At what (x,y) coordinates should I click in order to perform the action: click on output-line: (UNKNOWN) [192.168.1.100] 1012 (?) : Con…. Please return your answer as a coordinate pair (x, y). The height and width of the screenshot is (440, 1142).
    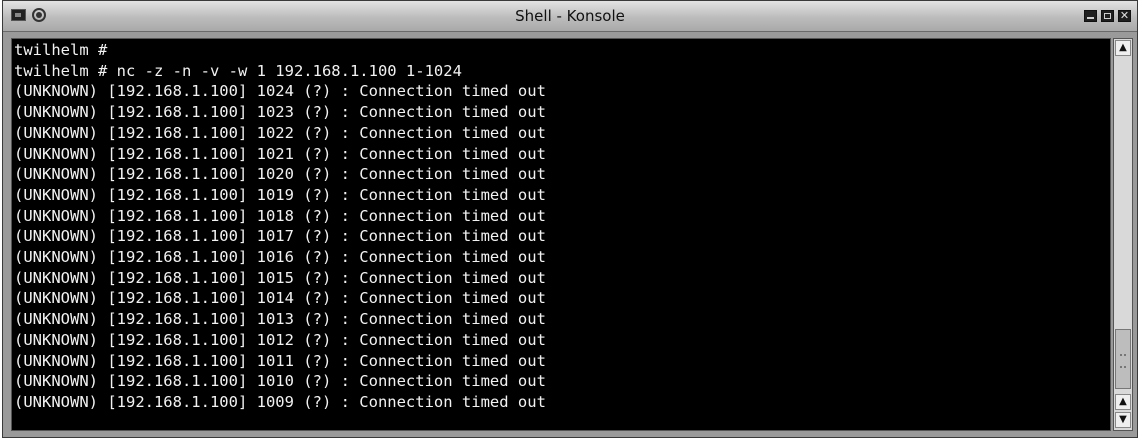
    Looking at the image, I should click on (280, 339).